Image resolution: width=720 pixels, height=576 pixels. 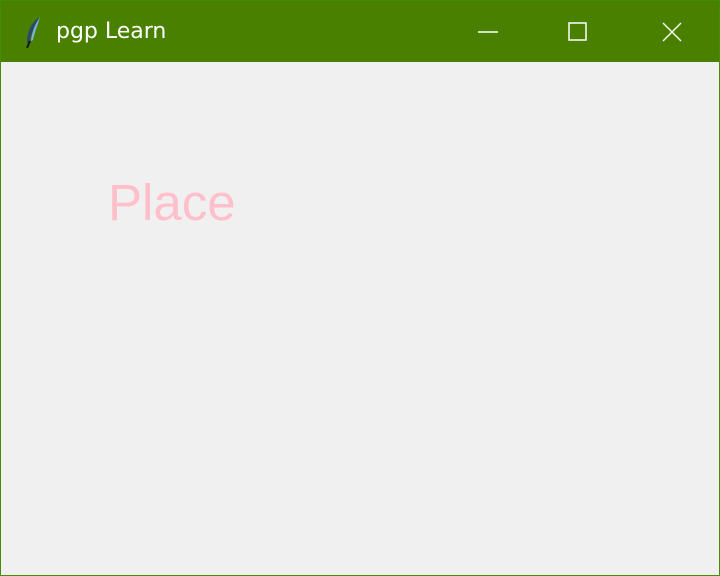 I want to click on close-icon, so click(x=672, y=32).